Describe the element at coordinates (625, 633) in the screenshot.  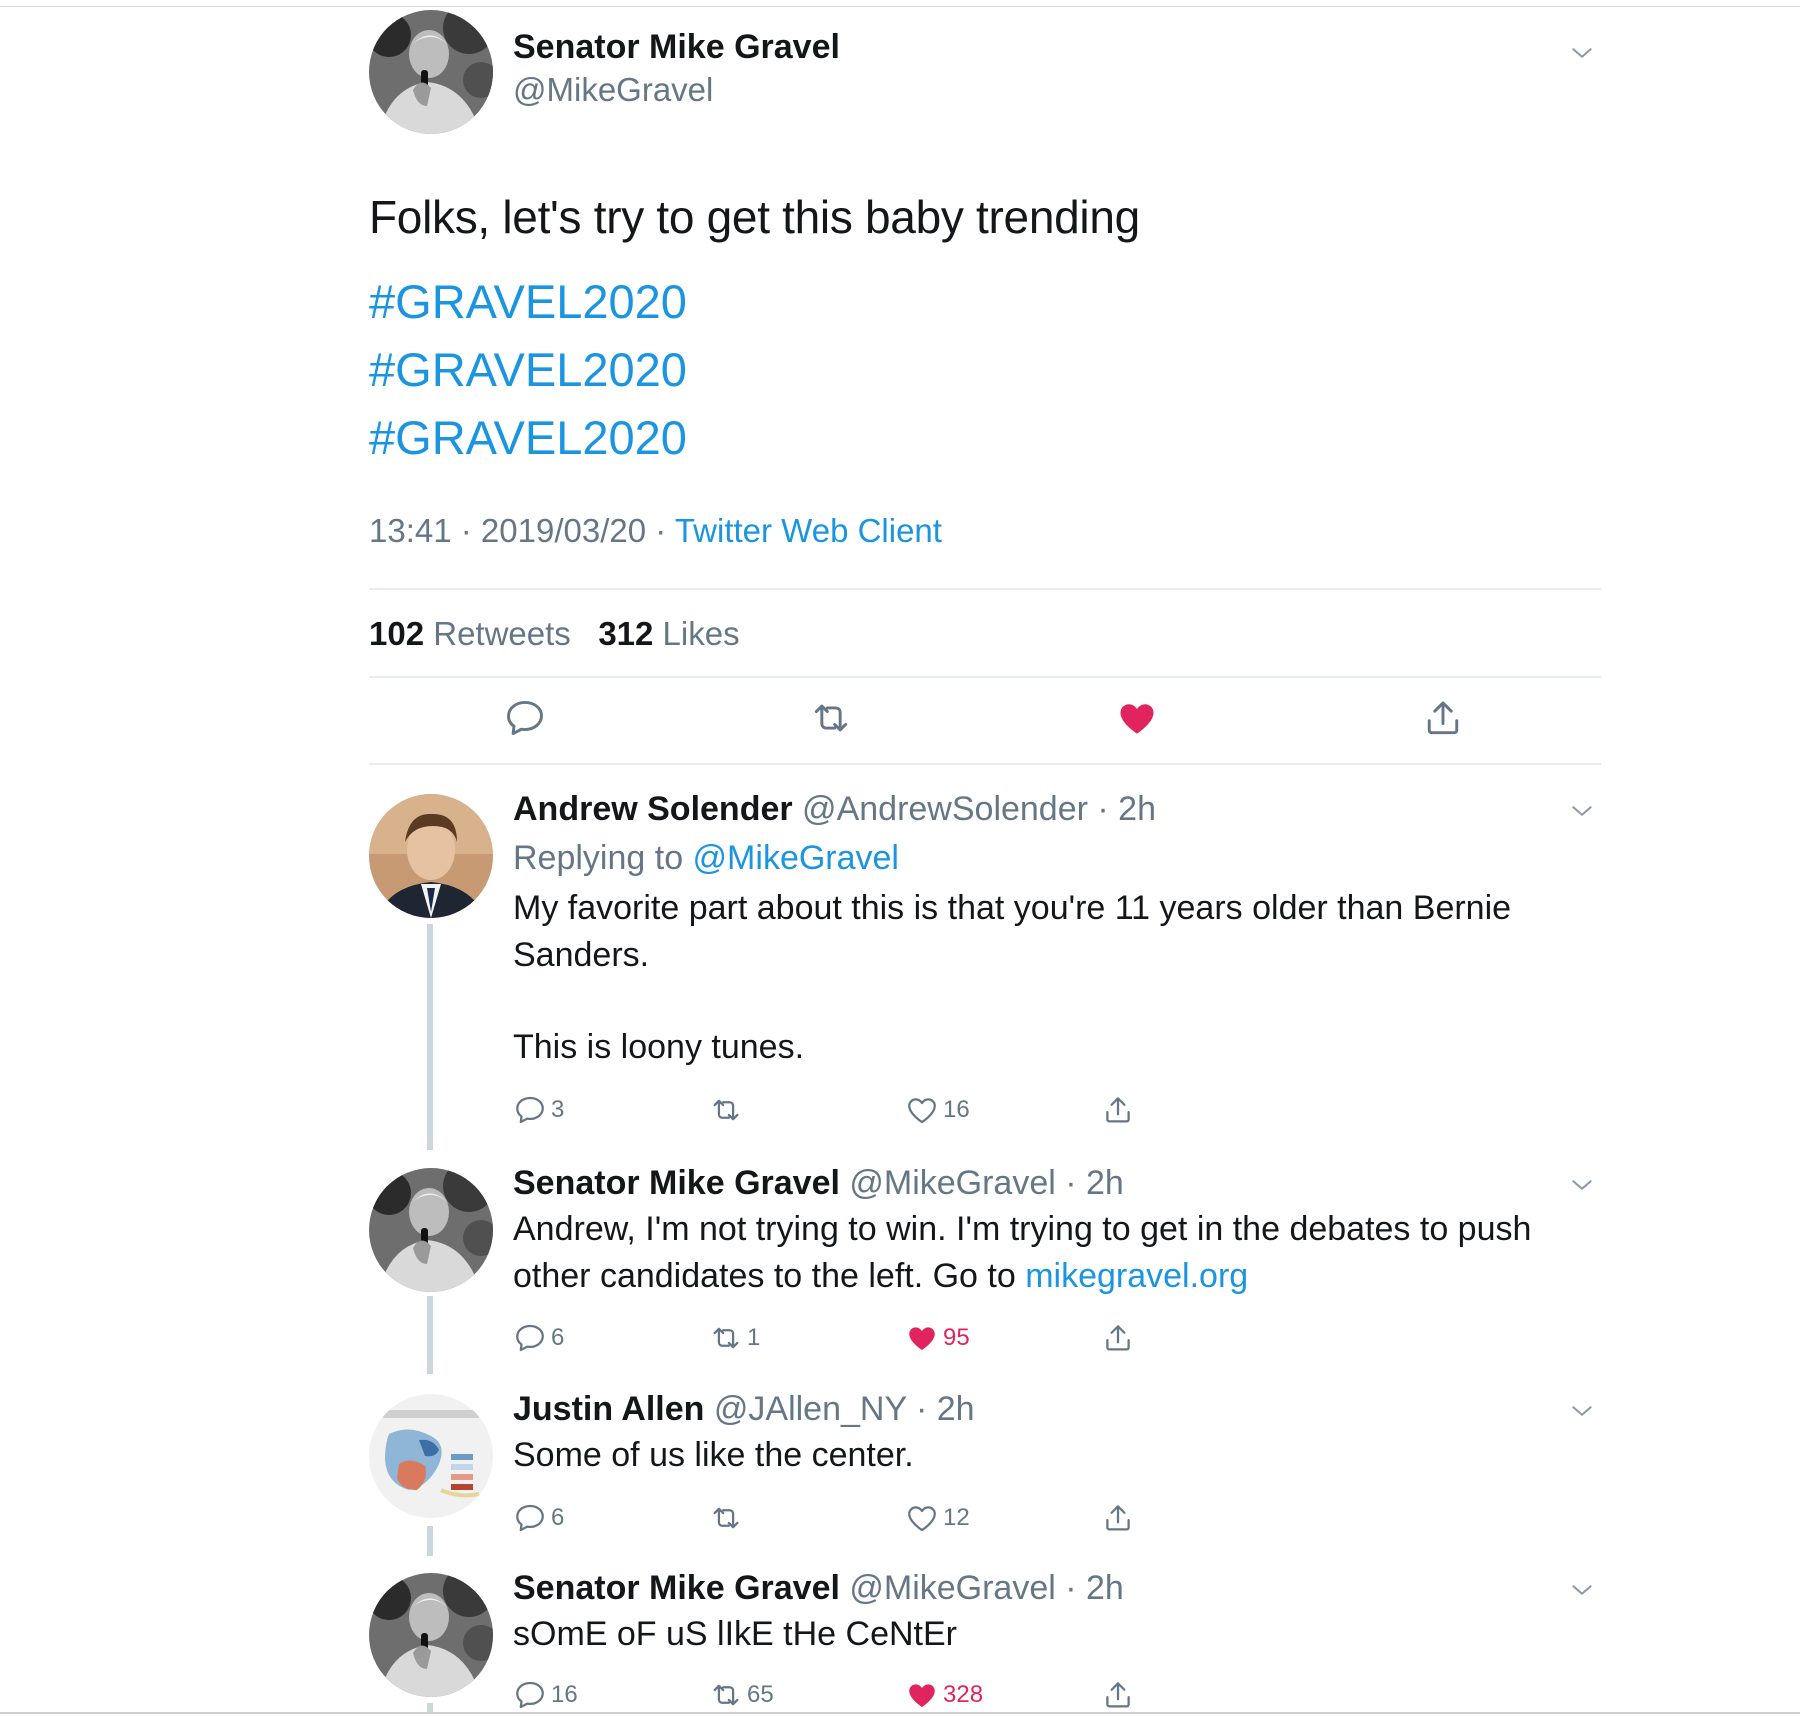
I see `like-count: 312` at that location.